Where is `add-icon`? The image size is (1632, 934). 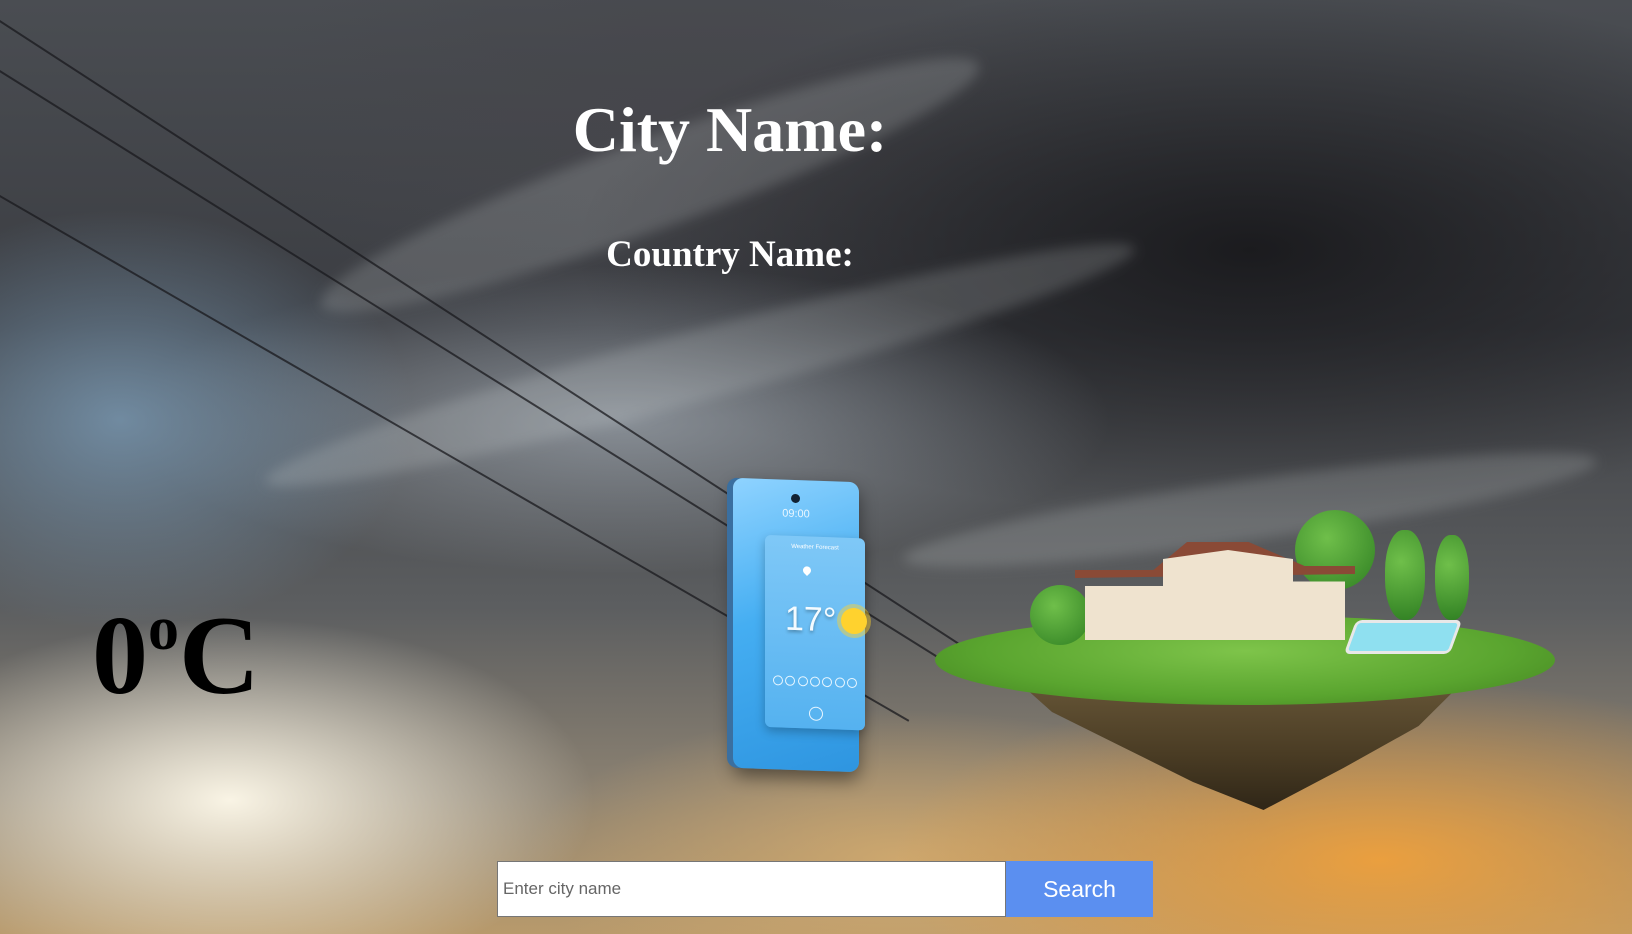
add-icon is located at coordinates (816, 713).